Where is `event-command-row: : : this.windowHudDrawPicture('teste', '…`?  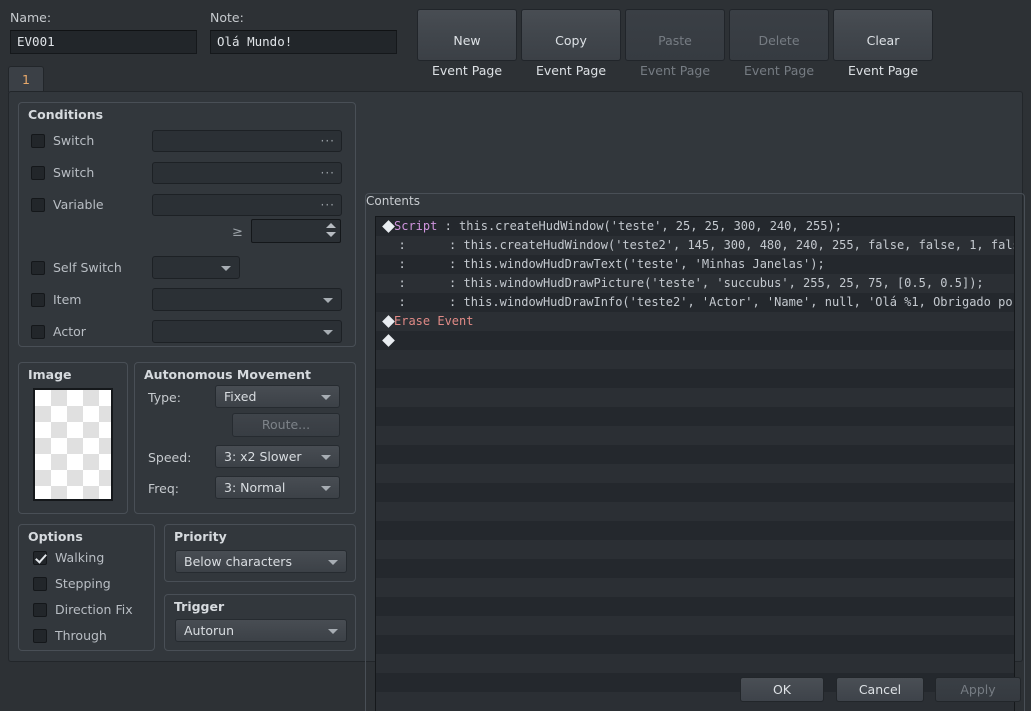 event-command-row: : : this.windowHudDrawPicture('teste', '… is located at coordinates (695, 283).